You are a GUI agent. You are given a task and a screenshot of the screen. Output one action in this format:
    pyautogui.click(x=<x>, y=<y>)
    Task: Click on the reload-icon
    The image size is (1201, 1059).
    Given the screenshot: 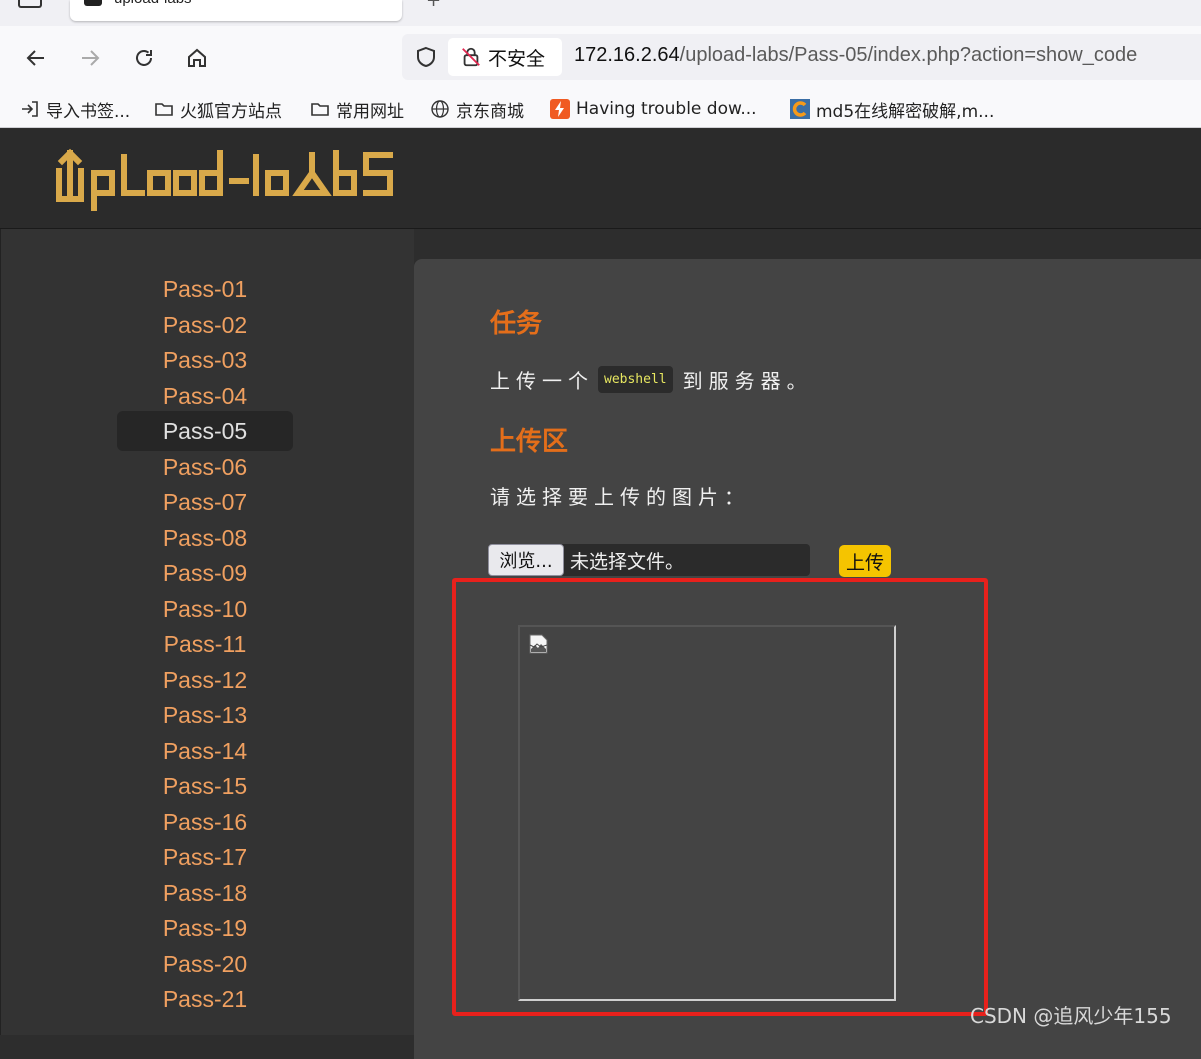 What is the action you would take?
    pyautogui.click(x=144, y=57)
    